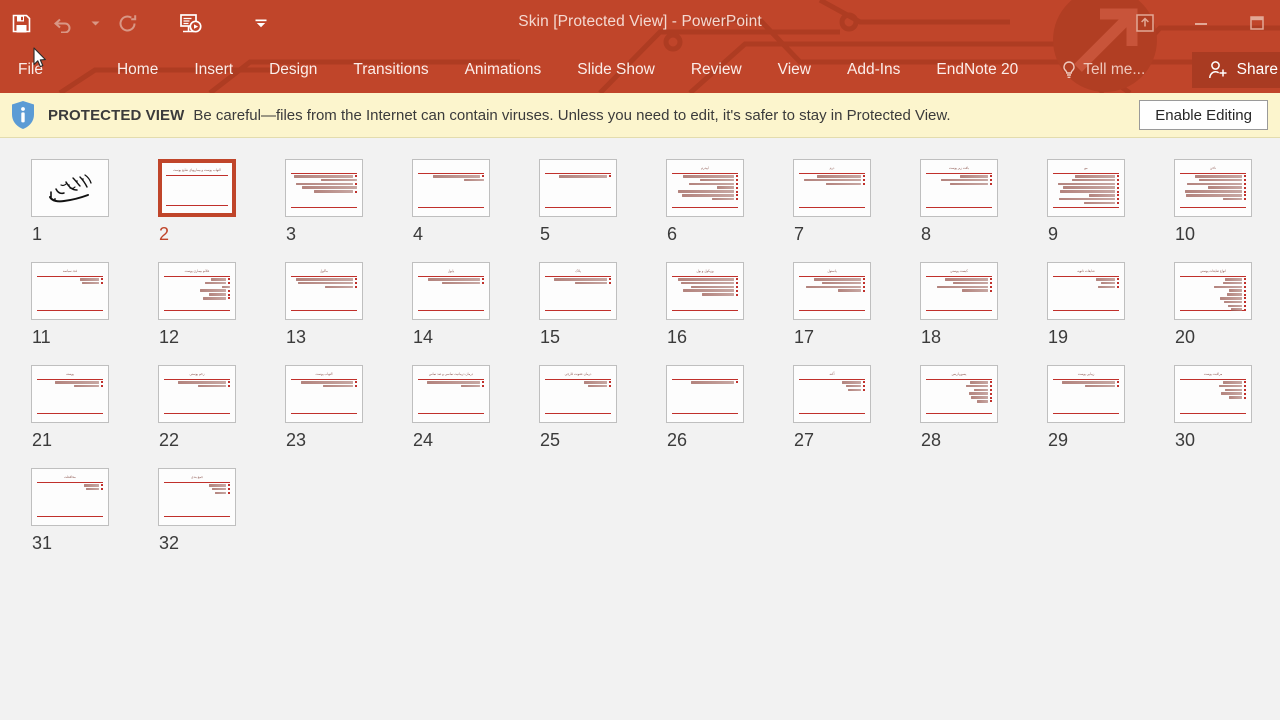 The height and width of the screenshot is (720, 1280). I want to click on slide-thumbnail-cell: پلاک 15, so click(602, 304).